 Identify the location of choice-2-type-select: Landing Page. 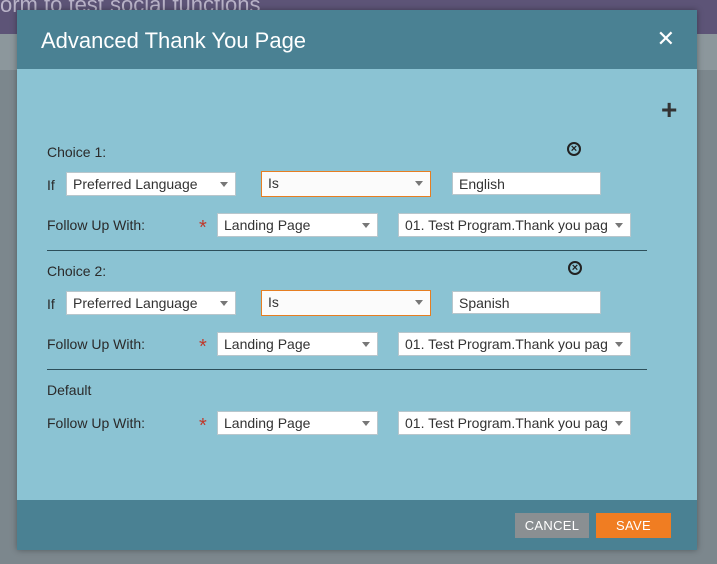
(297, 344).